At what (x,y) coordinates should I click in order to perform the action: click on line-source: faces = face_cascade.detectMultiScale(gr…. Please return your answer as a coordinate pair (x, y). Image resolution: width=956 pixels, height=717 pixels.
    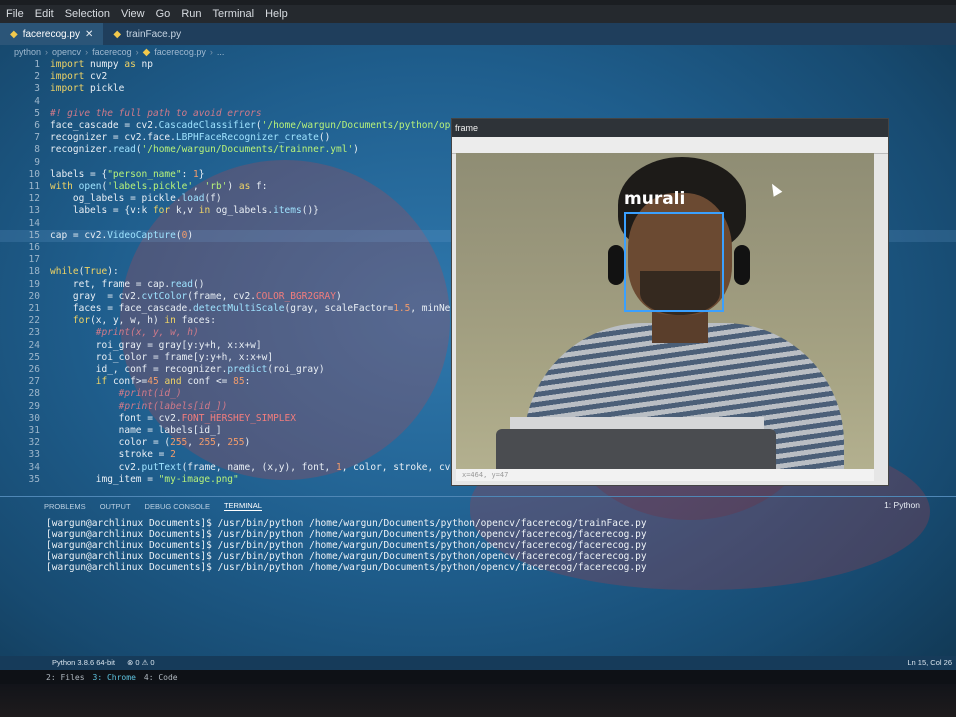
    Looking at the image, I should click on (256, 308).